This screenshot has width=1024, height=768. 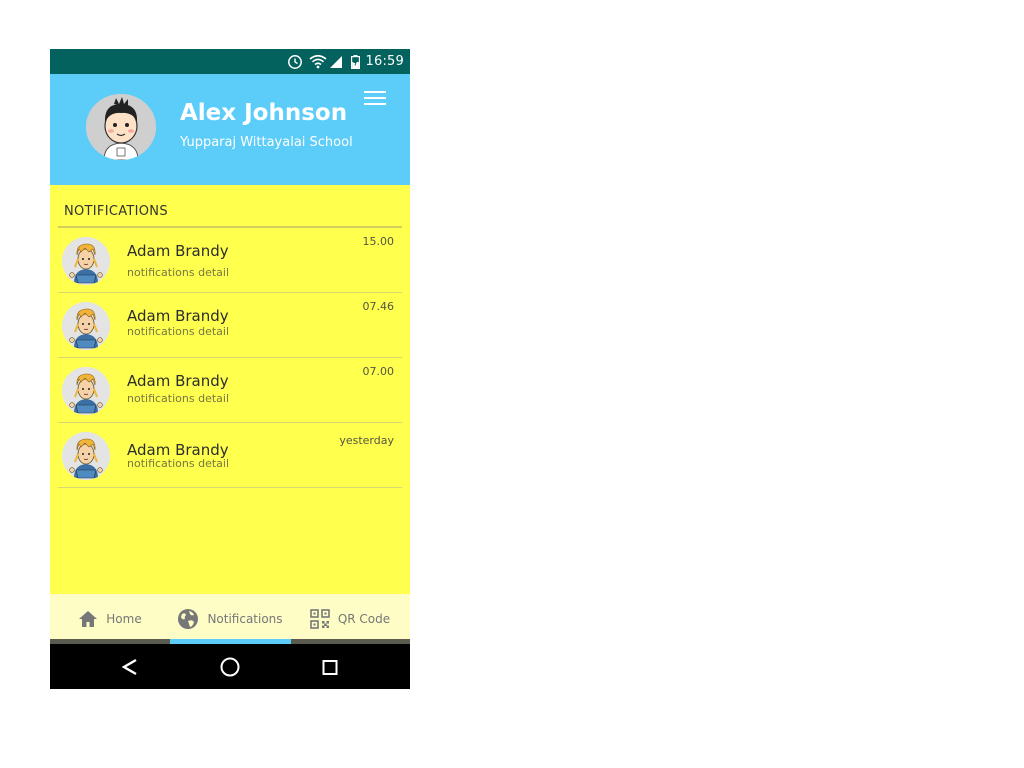 I want to click on notification-item: Adam Brandy notifications detail 15.00, so click(x=230, y=260).